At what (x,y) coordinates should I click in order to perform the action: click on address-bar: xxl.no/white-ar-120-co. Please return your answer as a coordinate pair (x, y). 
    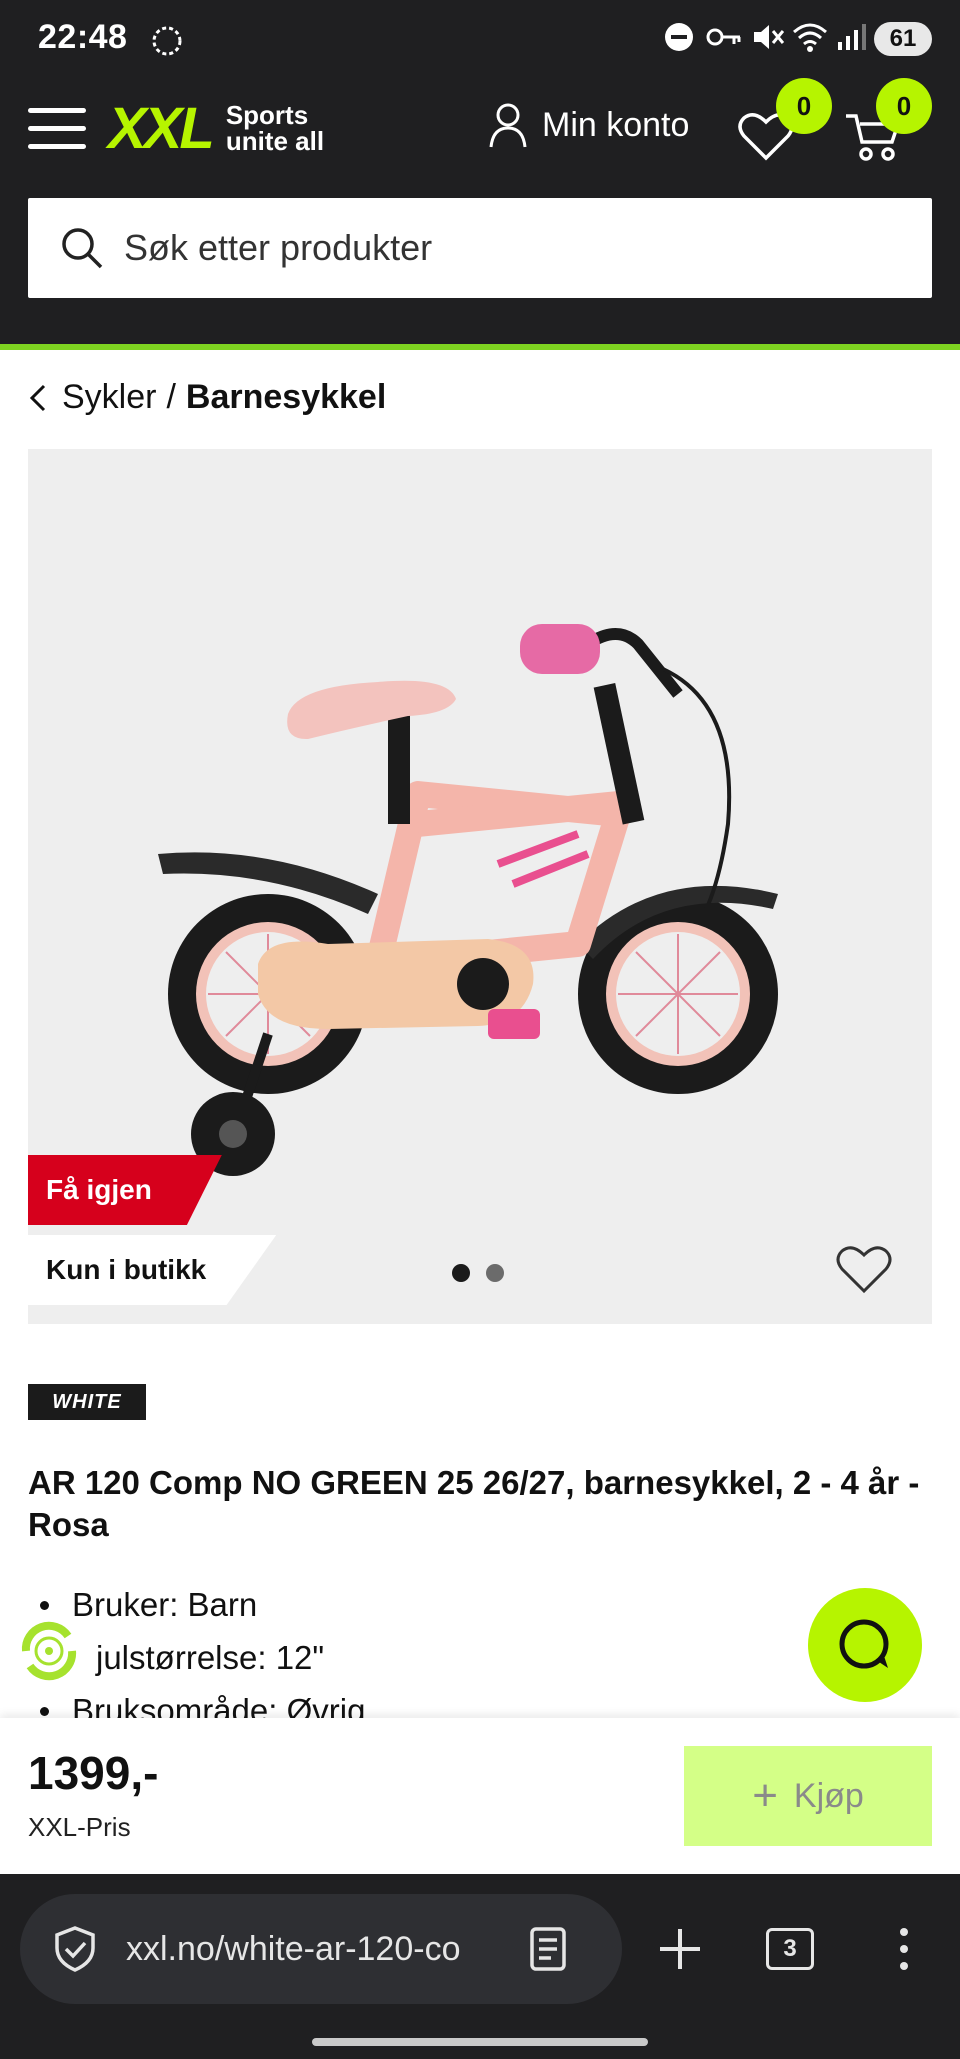
    Looking at the image, I should click on (321, 1949).